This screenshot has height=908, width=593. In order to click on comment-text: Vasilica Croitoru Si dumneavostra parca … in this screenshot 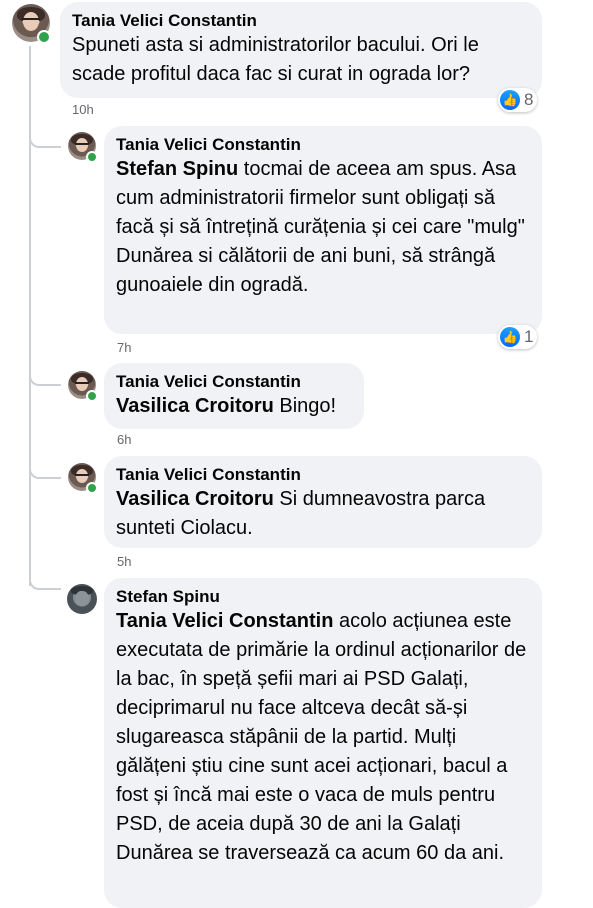, I will do `click(323, 514)`.